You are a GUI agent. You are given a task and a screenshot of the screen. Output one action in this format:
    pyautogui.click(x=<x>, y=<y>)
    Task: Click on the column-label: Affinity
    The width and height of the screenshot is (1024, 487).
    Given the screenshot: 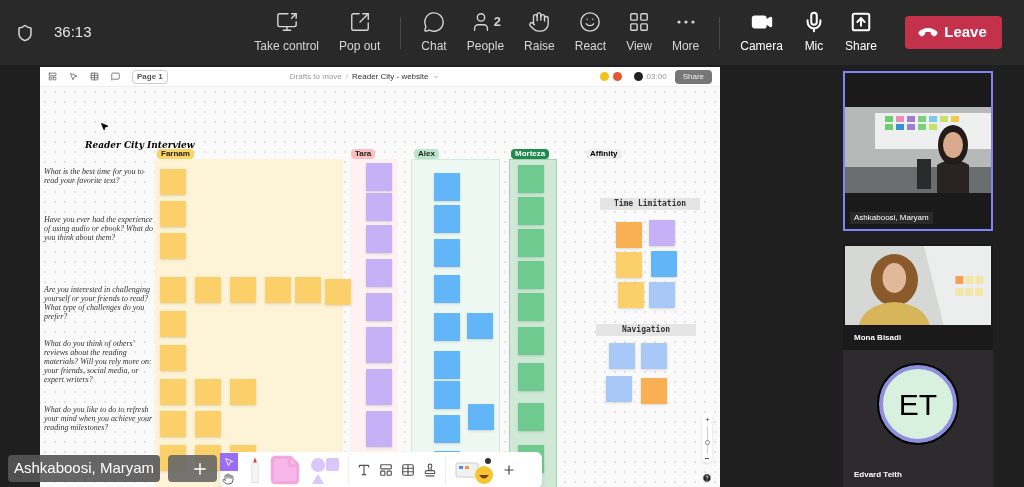 What is the action you would take?
    pyautogui.click(x=604, y=154)
    